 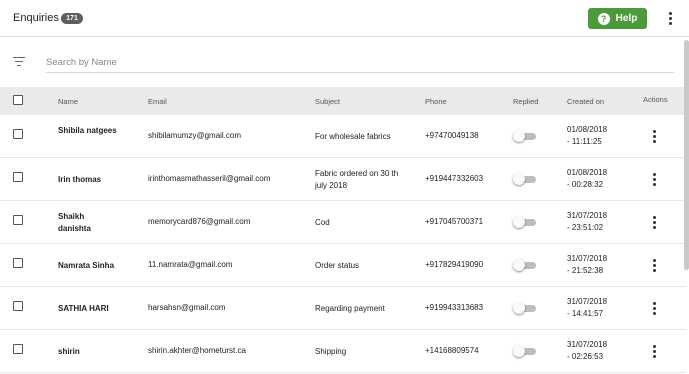 I want to click on enquiry-count-badge: 171, so click(x=72, y=18).